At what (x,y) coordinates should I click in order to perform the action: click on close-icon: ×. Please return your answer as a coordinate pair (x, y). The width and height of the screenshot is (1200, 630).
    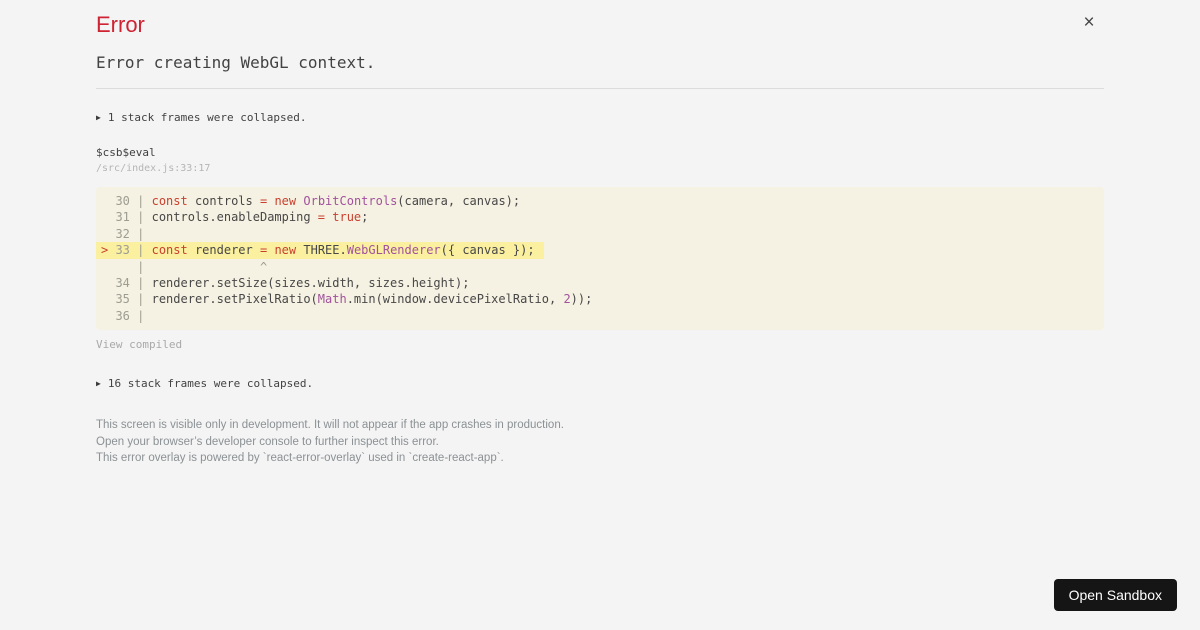
    Looking at the image, I should click on (1089, 23).